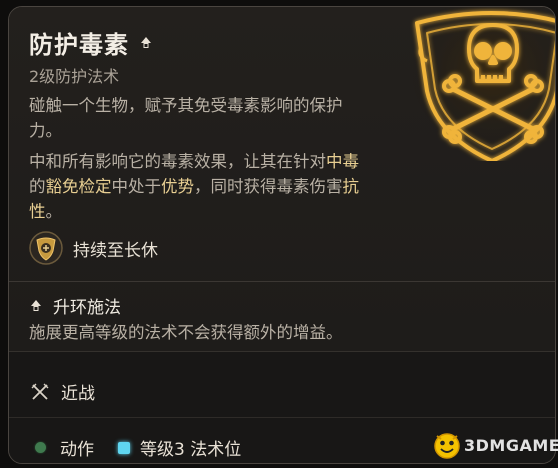  I want to click on upcast-icon, so click(36, 305).